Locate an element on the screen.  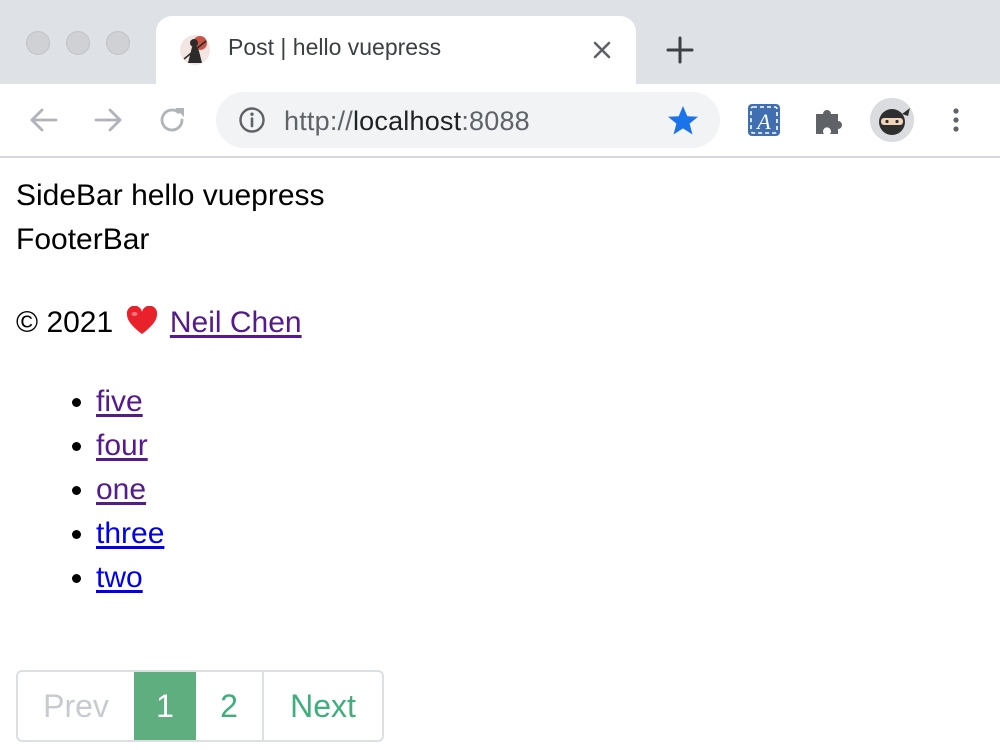
author-link: Neil Chen is located at coordinates (236, 322).